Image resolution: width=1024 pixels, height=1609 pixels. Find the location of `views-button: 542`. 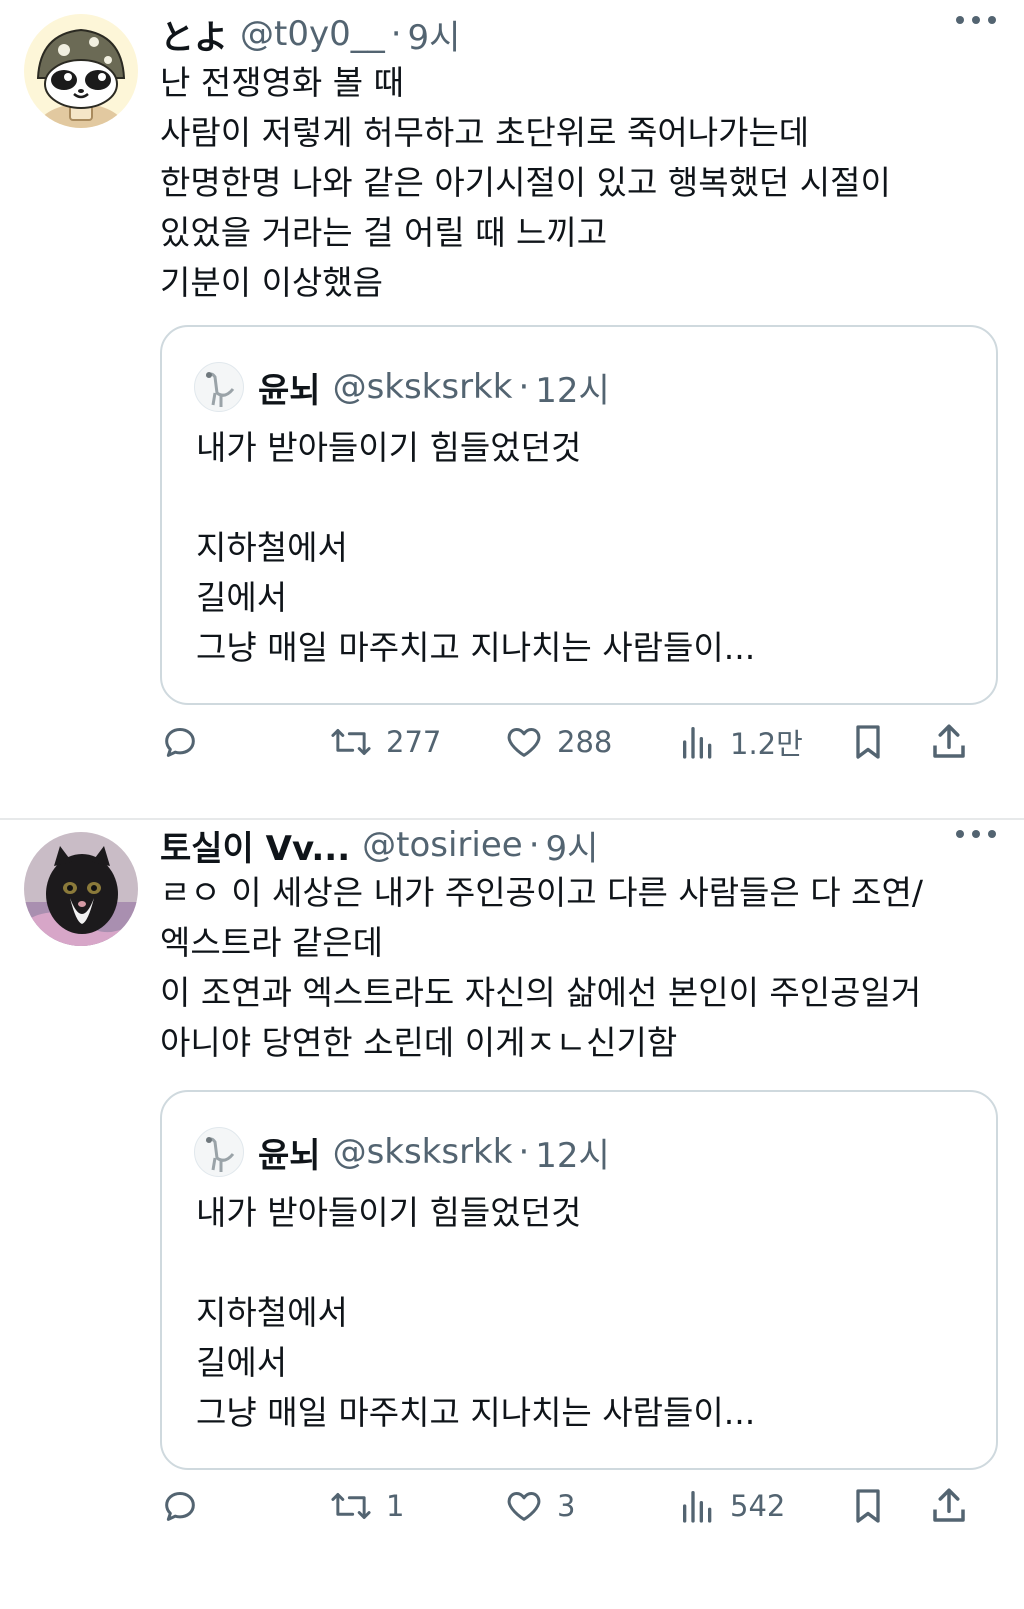

views-button: 542 is located at coordinates (731, 1506).